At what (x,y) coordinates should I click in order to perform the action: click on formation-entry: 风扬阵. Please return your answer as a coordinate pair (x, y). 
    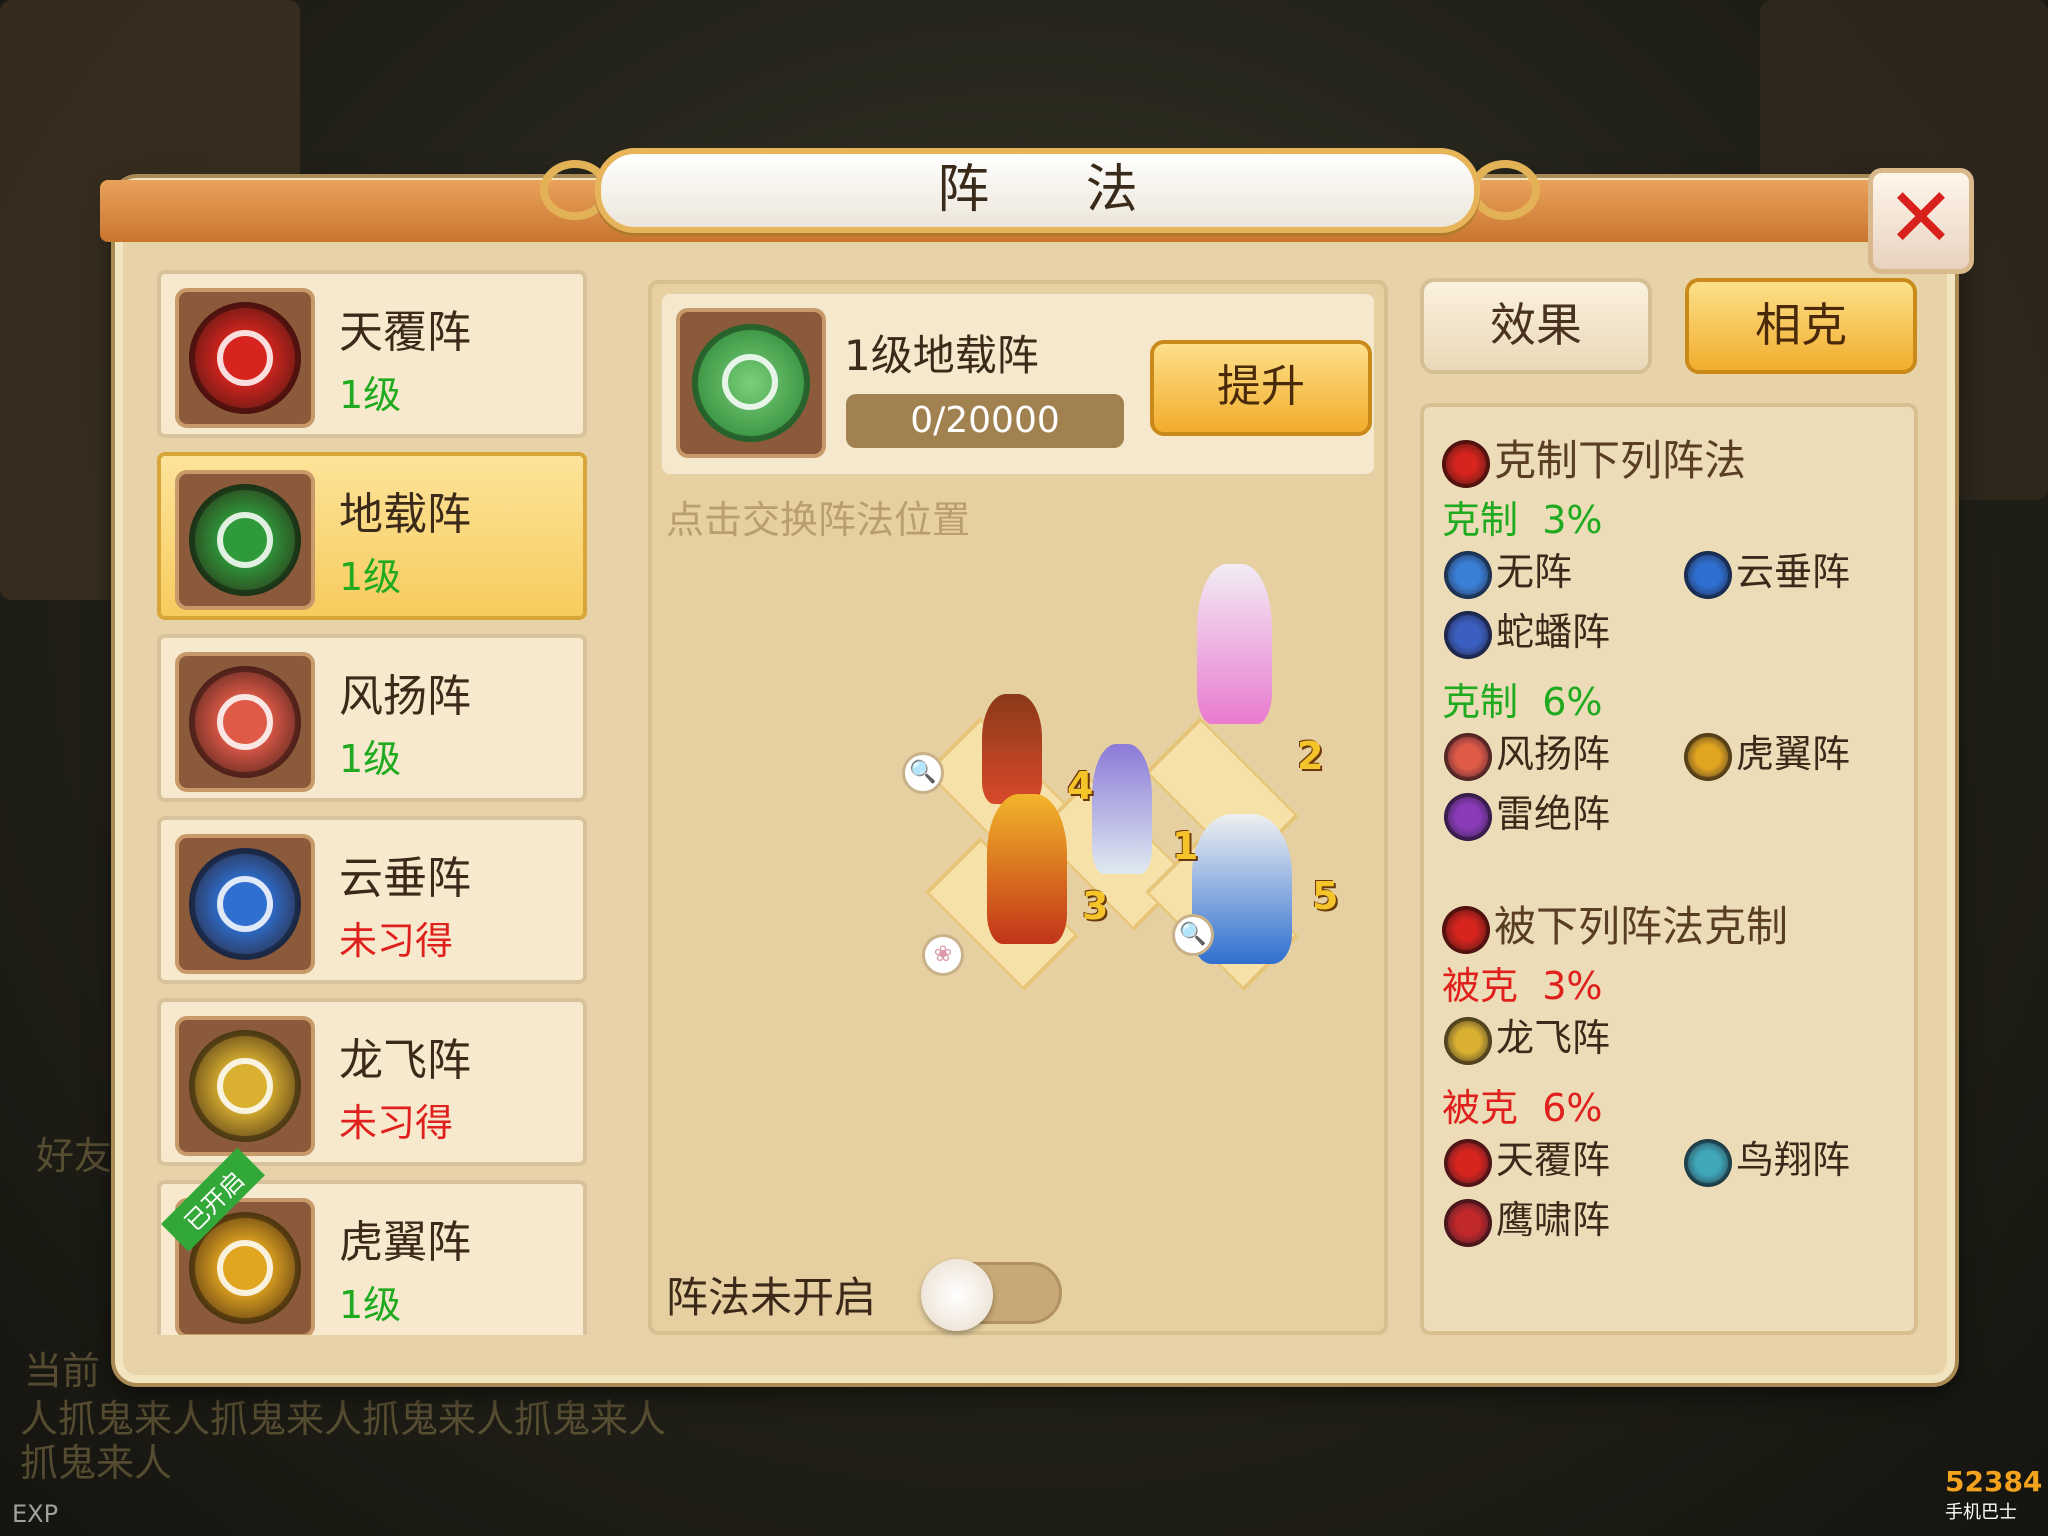
    Looking at the image, I should click on (1527, 752).